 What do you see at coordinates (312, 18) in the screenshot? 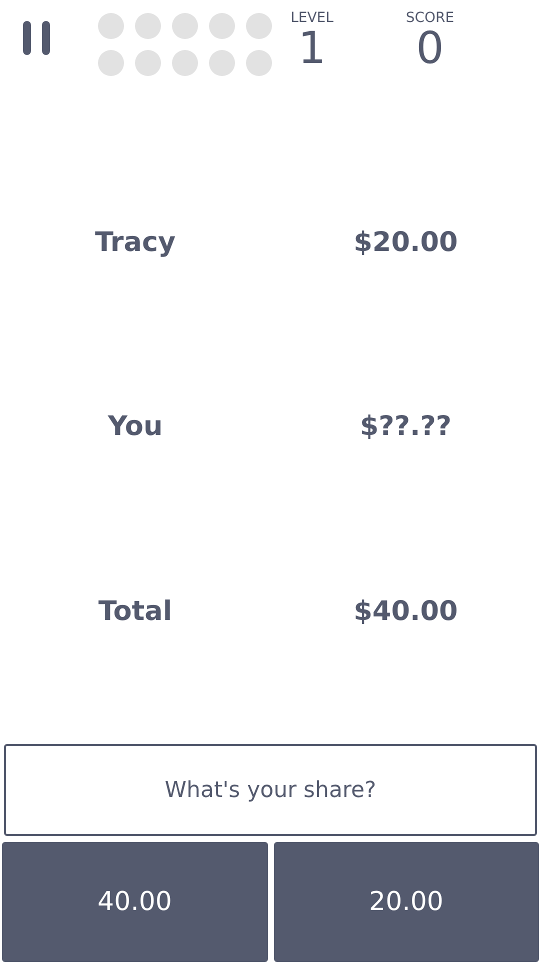
I see `level-label: LEVEL` at bounding box center [312, 18].